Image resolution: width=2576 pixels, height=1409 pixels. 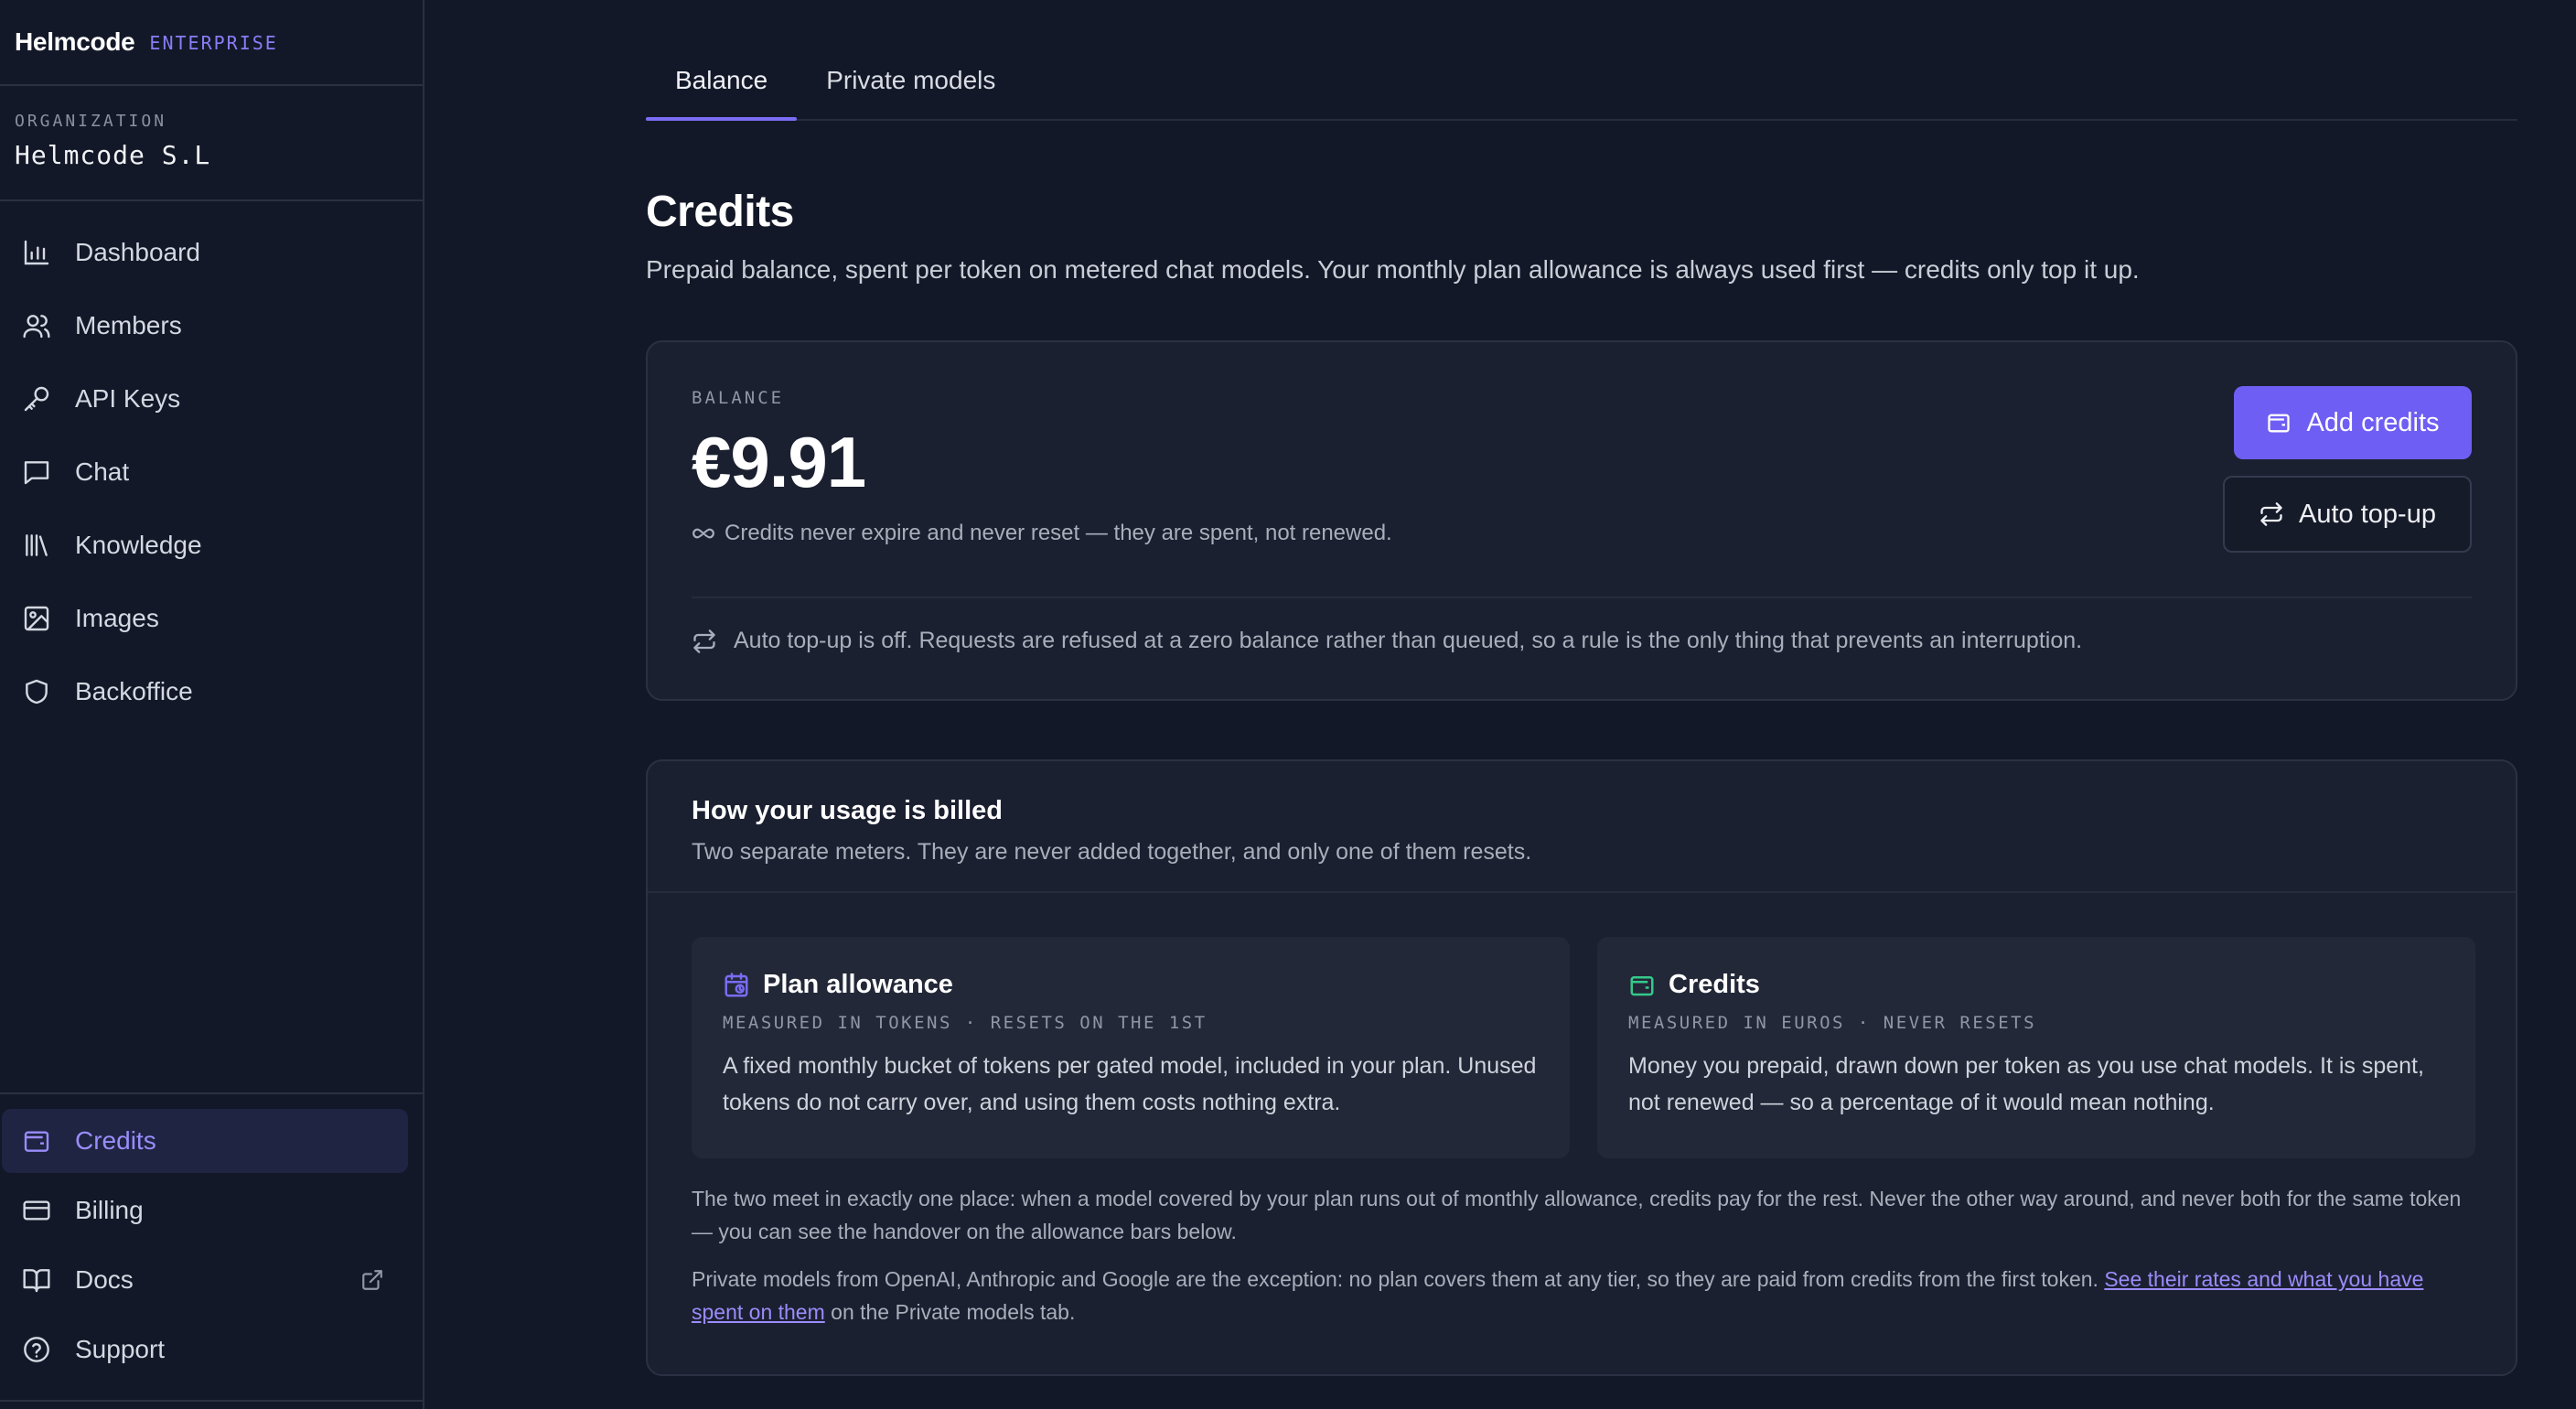 What do you see at coordinates (116, 1140) in the screenshot?
I see `sidebar-item-label: Credits` at bounding box center [116, 1140].